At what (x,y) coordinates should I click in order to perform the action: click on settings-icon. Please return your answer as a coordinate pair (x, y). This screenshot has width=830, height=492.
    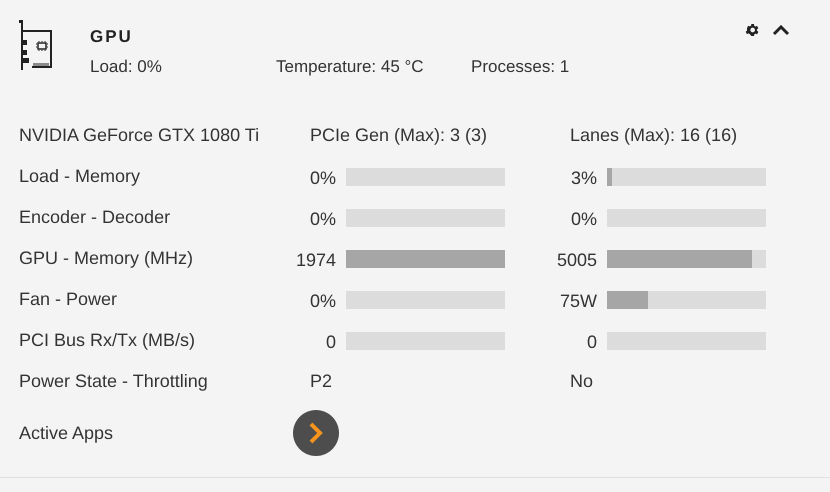
    Looking at the image, I should click on (752, 30).